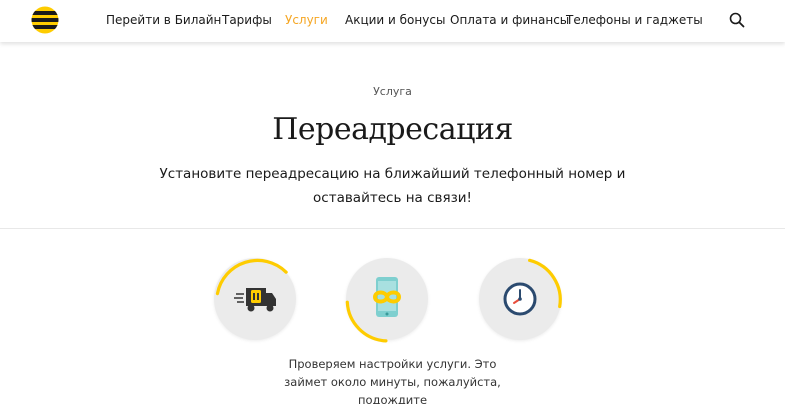 The height and width of the screenshot is (404, 785). What do you see at coordinates (163, 20) in the screenshot?
I see `nav-item-go-to-beeline: Перейти в Билайн` at bounding box center [163, 20].